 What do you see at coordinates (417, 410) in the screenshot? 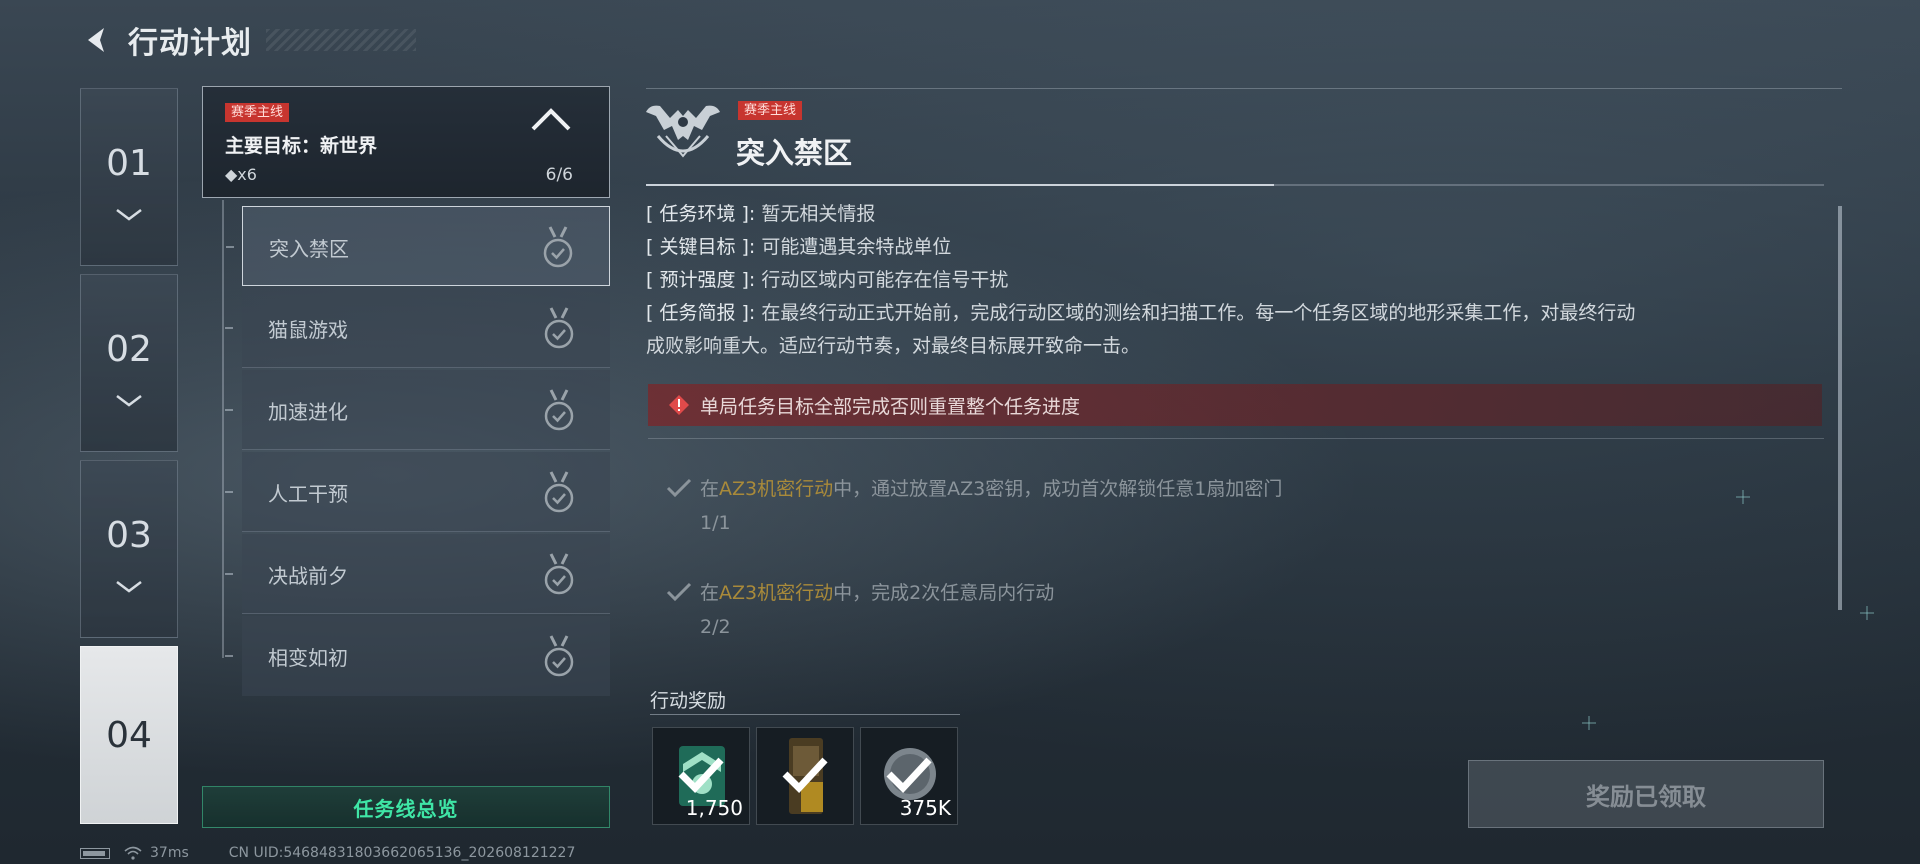
I see `mission-item-jiasu: 加速进化` at bounding box center [417, 410].